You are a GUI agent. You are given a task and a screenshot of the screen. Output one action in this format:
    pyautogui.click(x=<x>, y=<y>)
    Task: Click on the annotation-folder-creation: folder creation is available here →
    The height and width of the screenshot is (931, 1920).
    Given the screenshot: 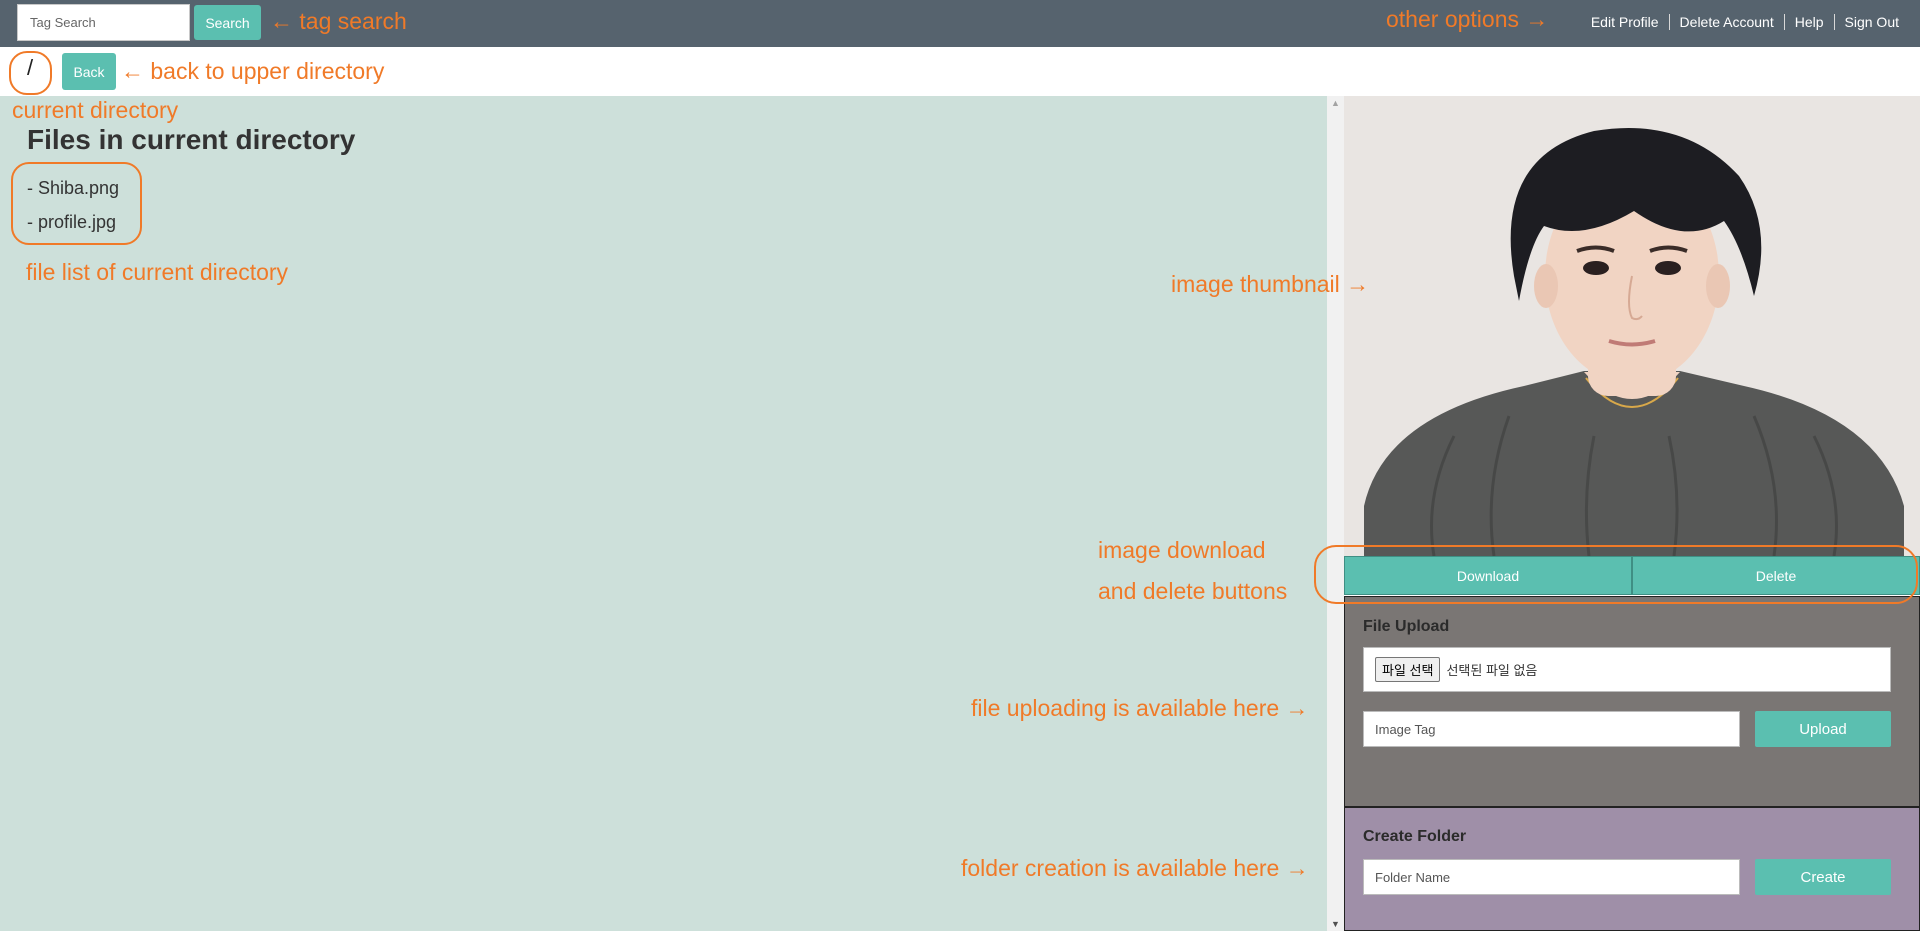 What is the action you would take?
    pyautogui.click(x=1135, y=868)
    